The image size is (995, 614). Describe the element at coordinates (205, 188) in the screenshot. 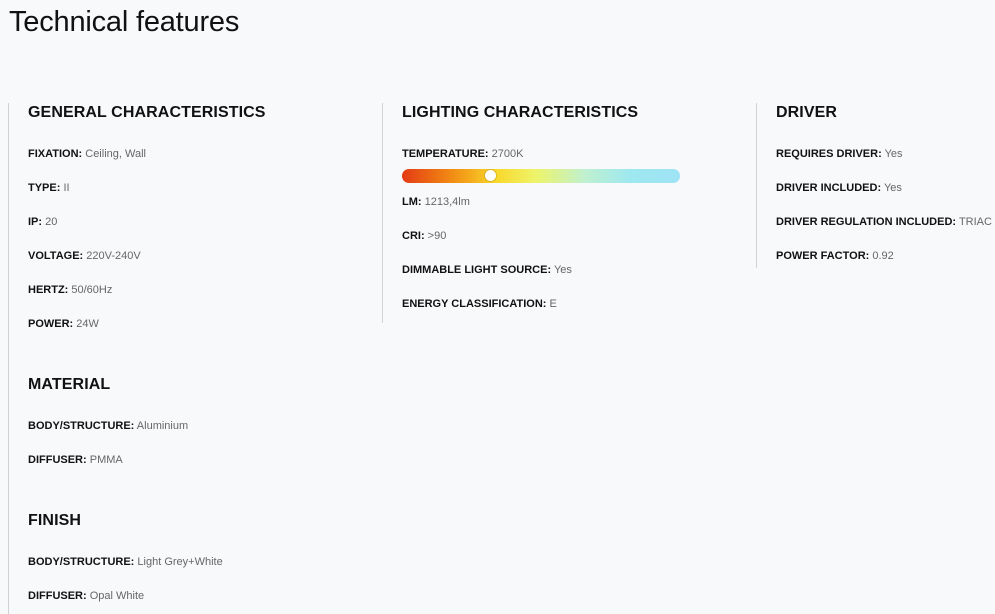

I see `spec-row-type: TYPE: II` at that location.